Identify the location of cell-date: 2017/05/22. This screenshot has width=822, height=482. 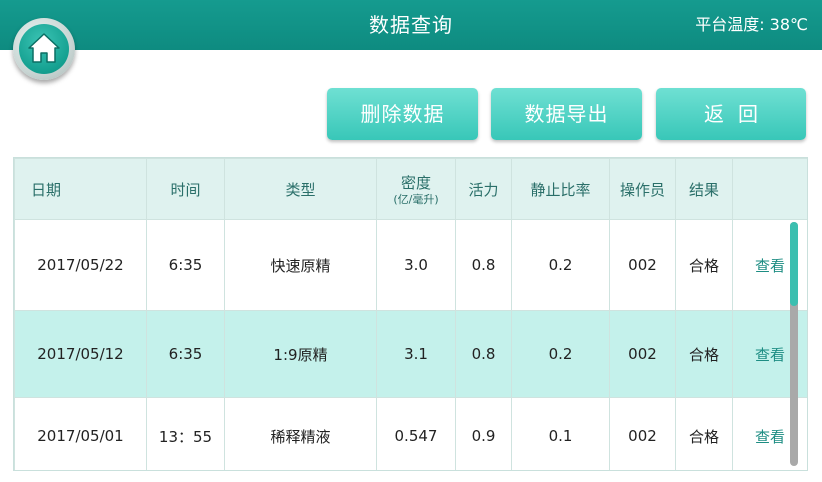
(80, 265).